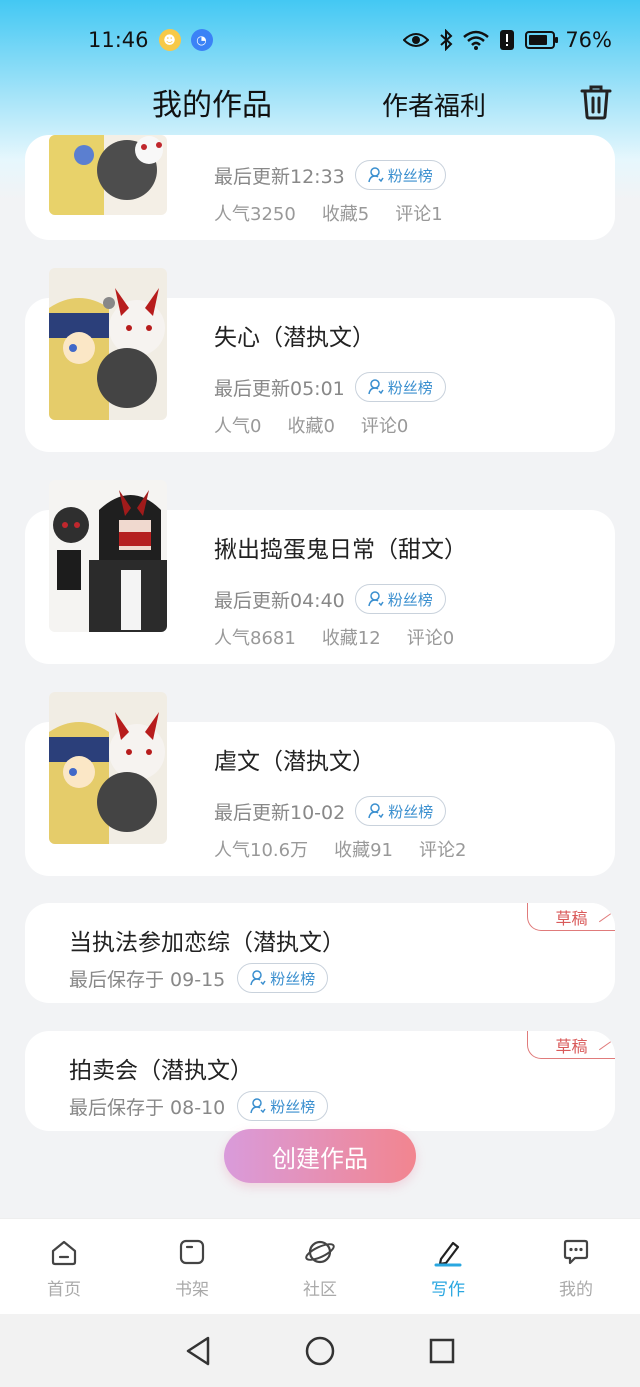 The image size is (640, 1387). I want to click on draft-card: 草稿 当执法参加恋综（潜执文） 最后保存于 09-15 粉丝榜, so click(320, 953).